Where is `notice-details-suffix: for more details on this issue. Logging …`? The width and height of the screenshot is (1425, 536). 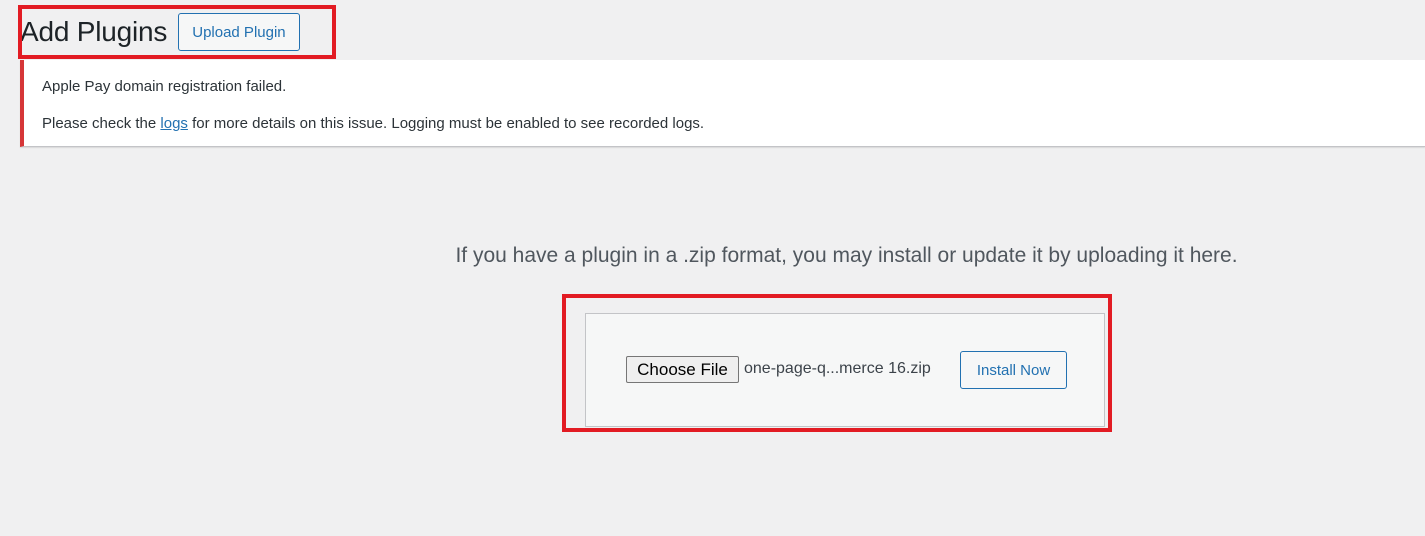 notice-details-suffix: for more details on this issue. Logging … is located at coordinates (446, 123).